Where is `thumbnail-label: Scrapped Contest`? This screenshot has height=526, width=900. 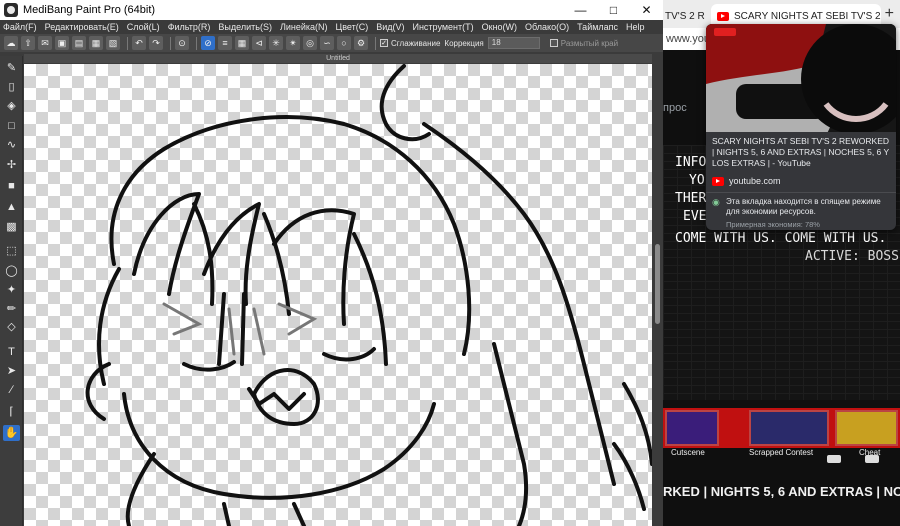 thumbnail-label: Scrapped Contest is located at coordinates (781, 452).